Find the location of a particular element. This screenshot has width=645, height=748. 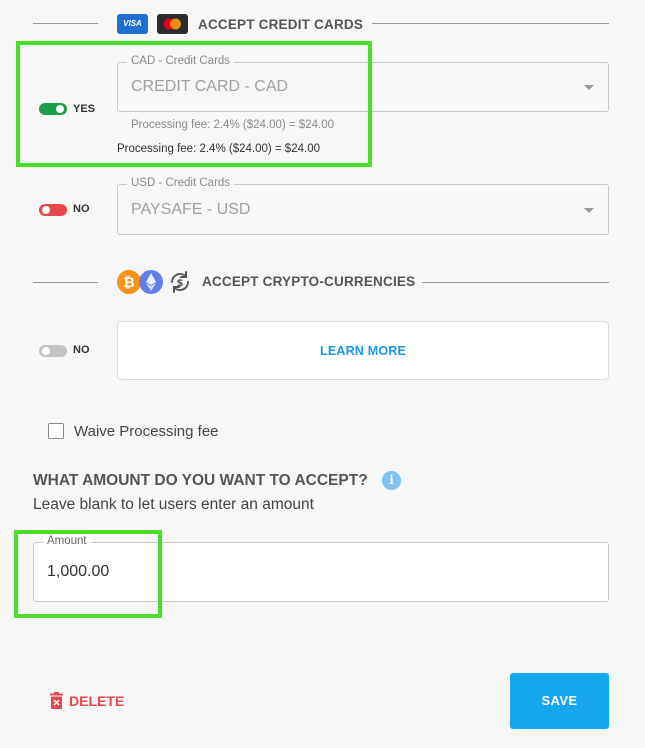

visa-text: VISA is located at coordinates (132, 23).